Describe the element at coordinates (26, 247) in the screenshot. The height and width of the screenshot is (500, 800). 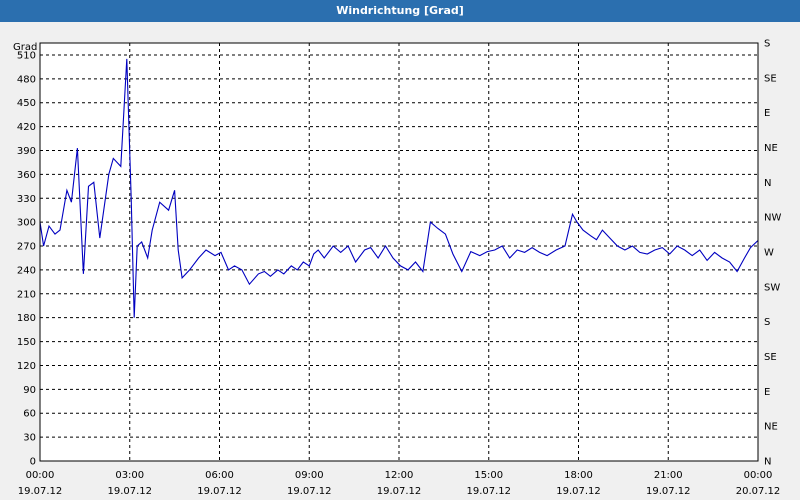
I see `y-tick-label: 270` at that location.